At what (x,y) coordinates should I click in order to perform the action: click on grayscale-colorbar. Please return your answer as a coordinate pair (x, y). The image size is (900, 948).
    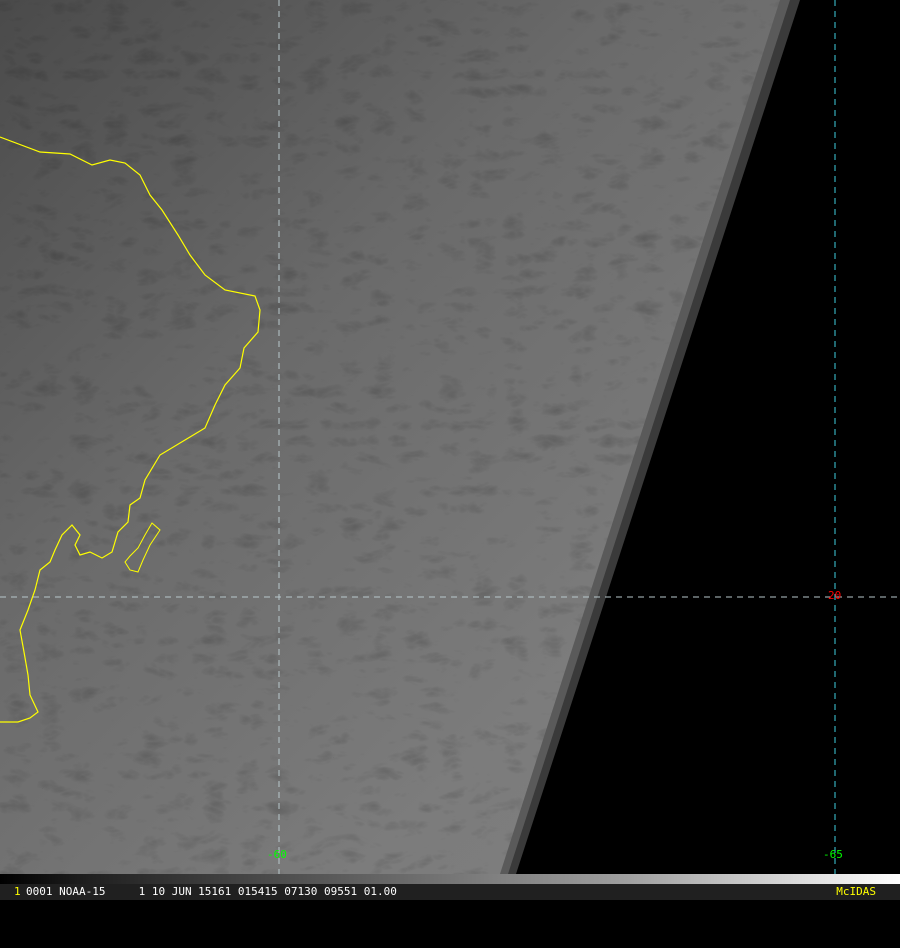
    Looking at the image, I should click on (450, 879).